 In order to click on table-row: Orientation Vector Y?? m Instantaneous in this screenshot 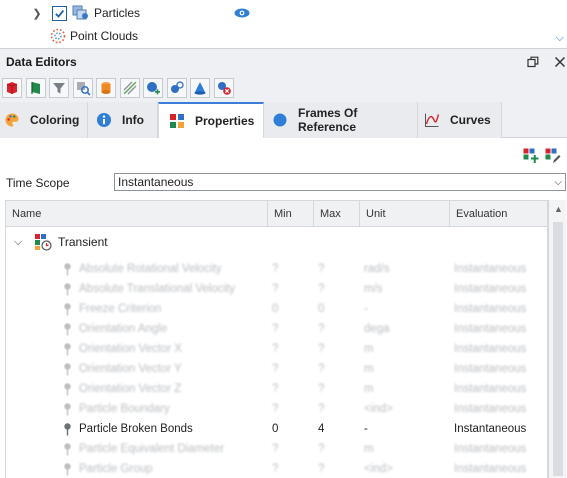, I will do `click(276, 369)`.